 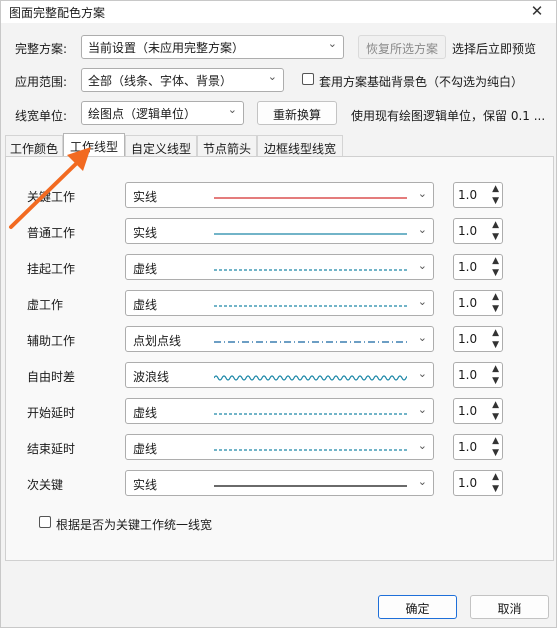 I want to click on tab-border-linewidth: 边框线型线宽, so click(x=300, y=146).